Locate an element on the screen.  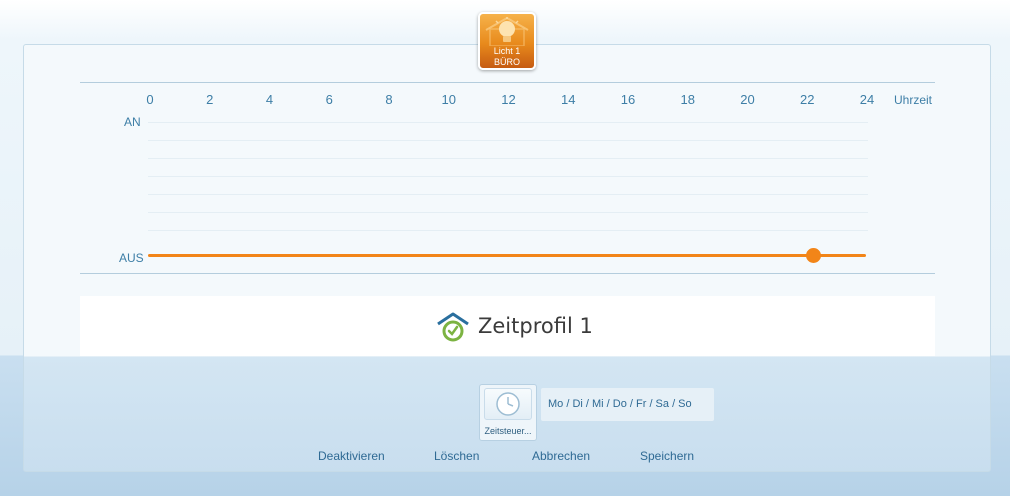
weekdays-selector: Mo / Di / Mi / Do / Fr / Sa / So is located at coordinates (627, 404).